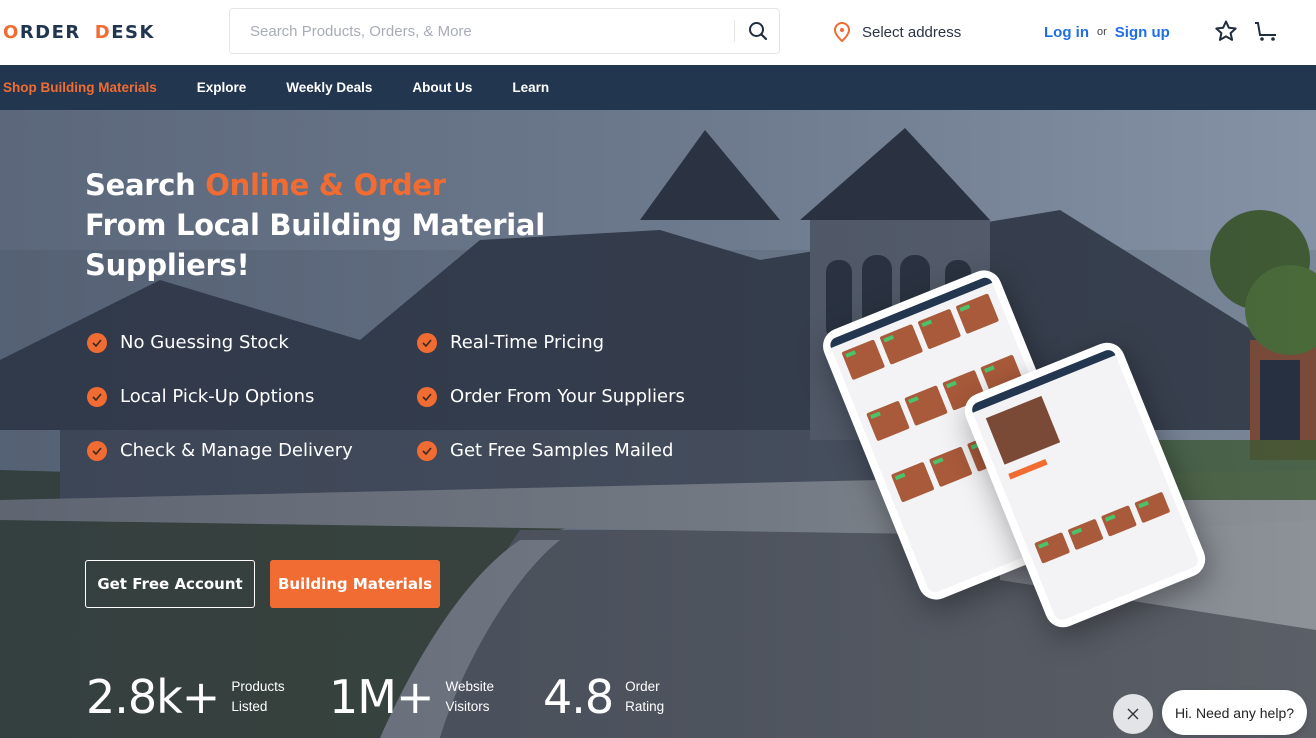 Image resolution: width=1316 pixels, height=738 pixels. Describe the element at coordinates (167, 265) in the screenshot. I see `headline-text: Suppliers!` at that location.